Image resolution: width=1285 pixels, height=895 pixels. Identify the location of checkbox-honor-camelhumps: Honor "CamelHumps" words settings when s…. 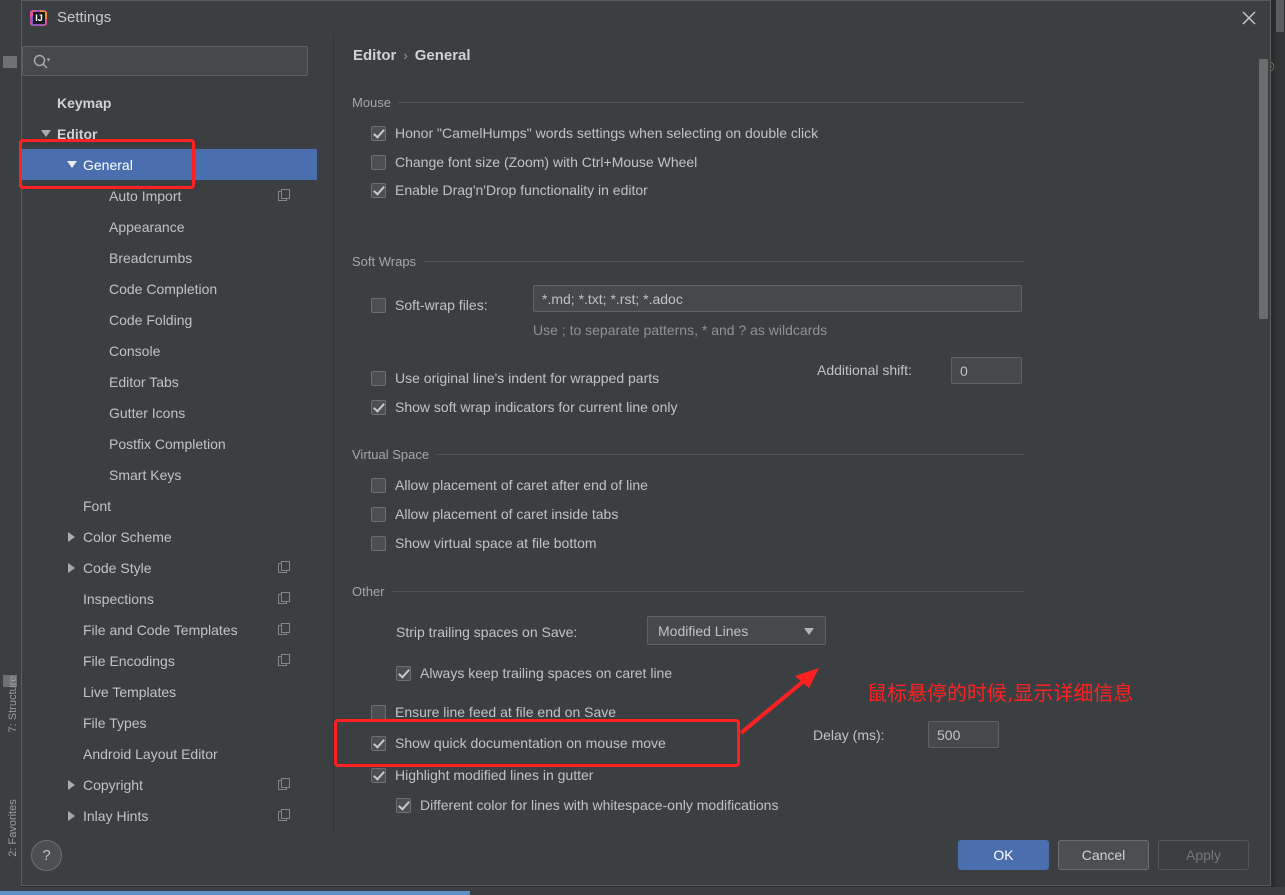
(697, 133).